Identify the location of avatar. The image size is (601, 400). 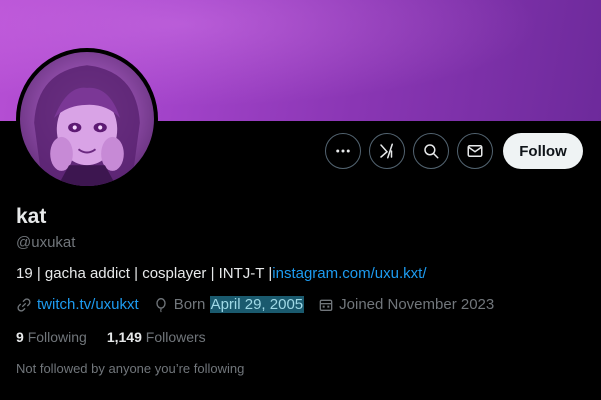
(87, 119).